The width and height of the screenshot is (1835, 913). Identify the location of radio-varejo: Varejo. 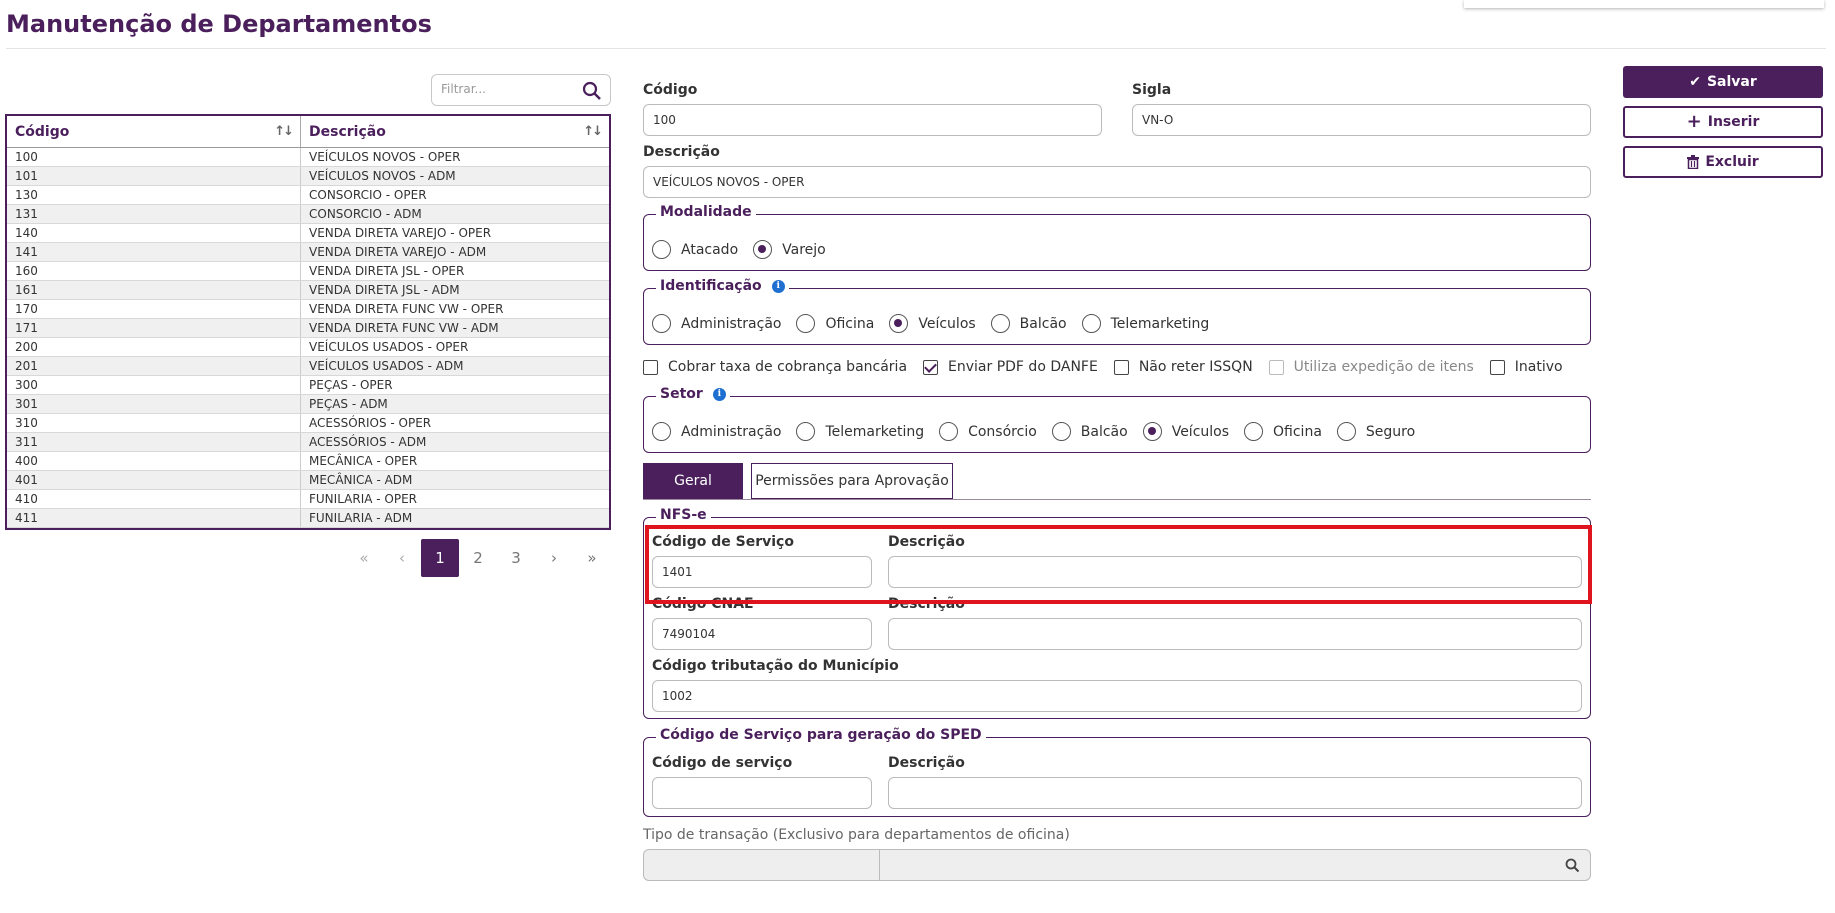
(789, 249).